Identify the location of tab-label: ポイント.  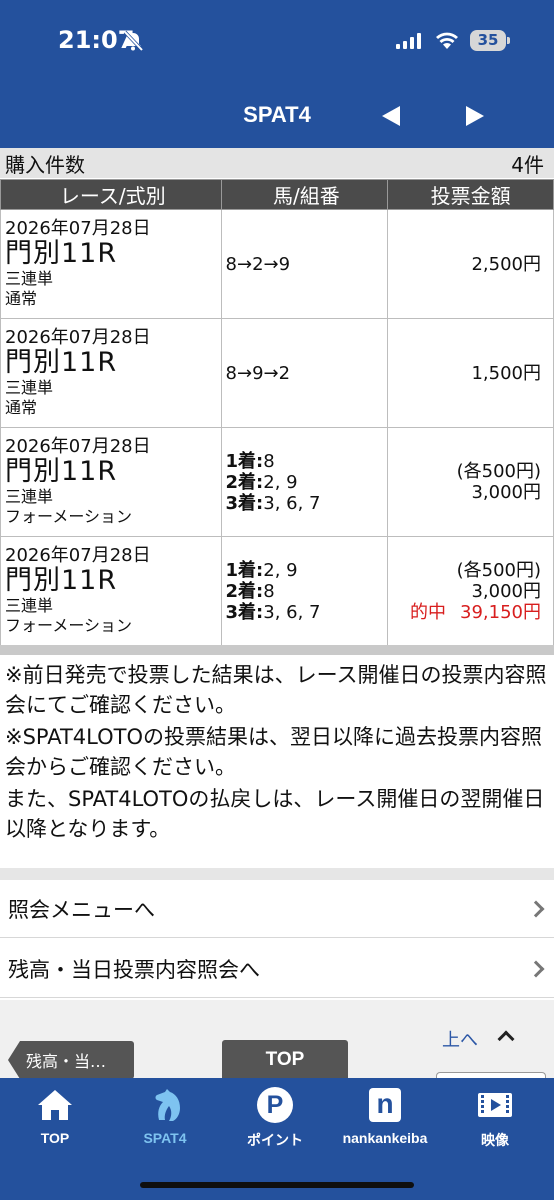
(275, 1140).